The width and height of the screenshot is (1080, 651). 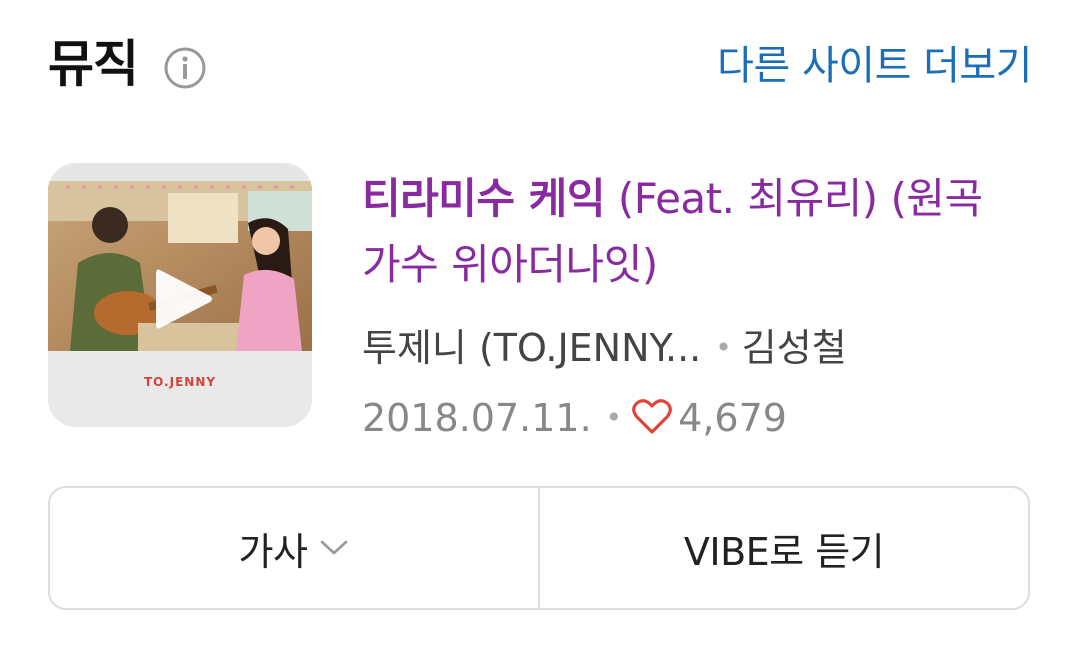 What do you see at coordinates (682, 232) in the screenshot?
I see `song-title: 티라미수 케익 (Feat. 최유리) (원곡가수 위아더나잇)` at bounding box center [682, 232].